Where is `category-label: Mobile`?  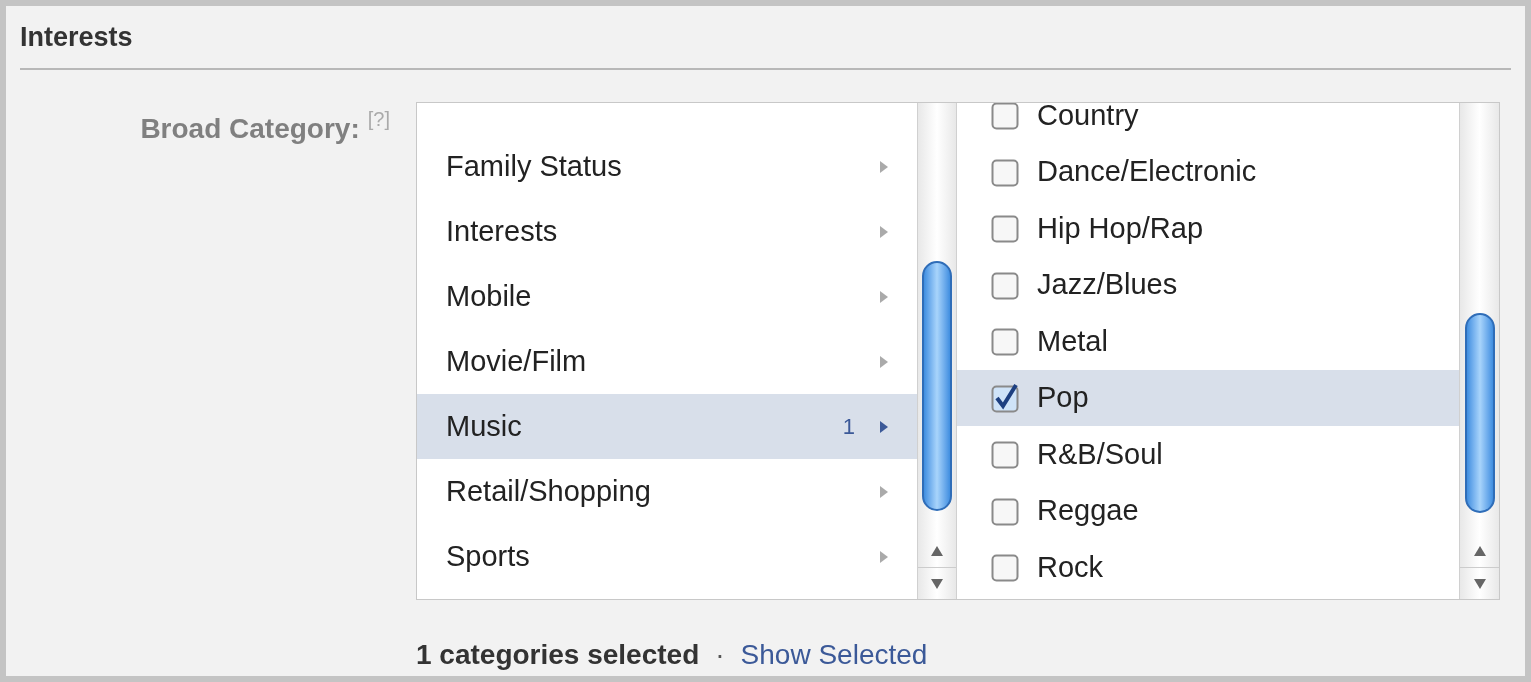 category-label: Mobile is located at coordinates (489, 296).